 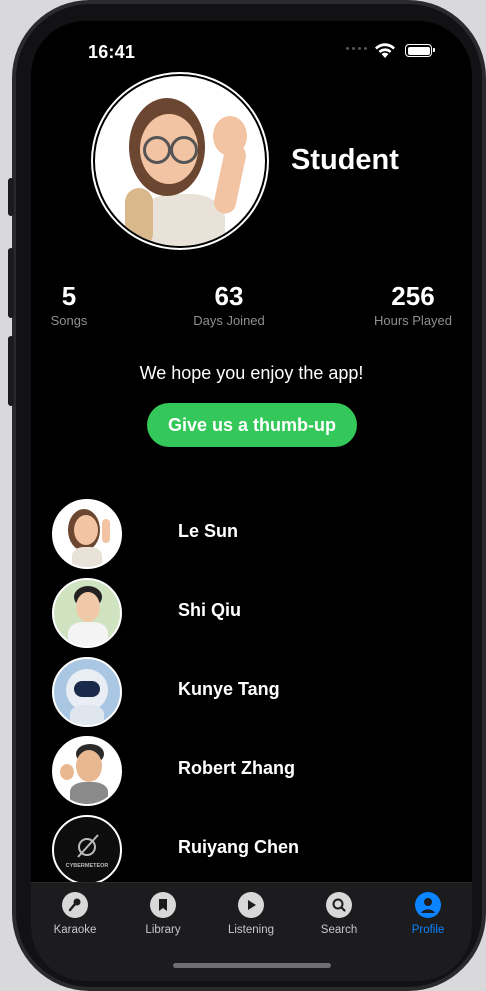 What do you see at coordinates (75, 930) in the screenshot?
I see `tab-label: Karaoke` at bounding box center [75, 930].